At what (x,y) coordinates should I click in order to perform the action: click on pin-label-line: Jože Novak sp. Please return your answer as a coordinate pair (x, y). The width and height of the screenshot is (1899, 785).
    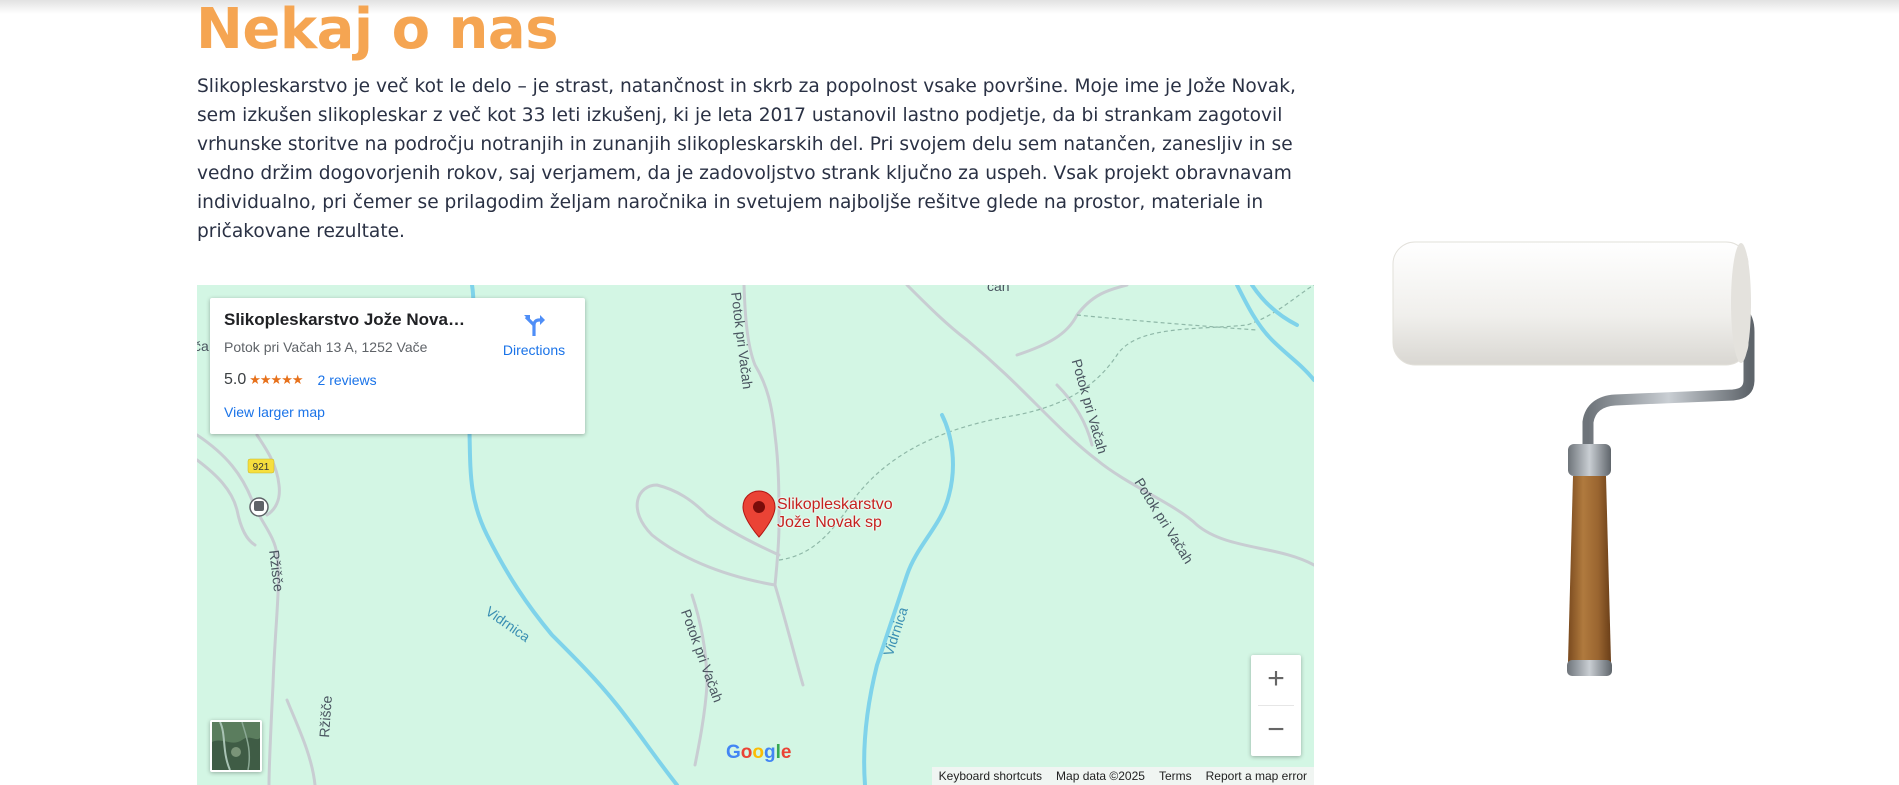
    Looking at the image, I should click on (829, 522).